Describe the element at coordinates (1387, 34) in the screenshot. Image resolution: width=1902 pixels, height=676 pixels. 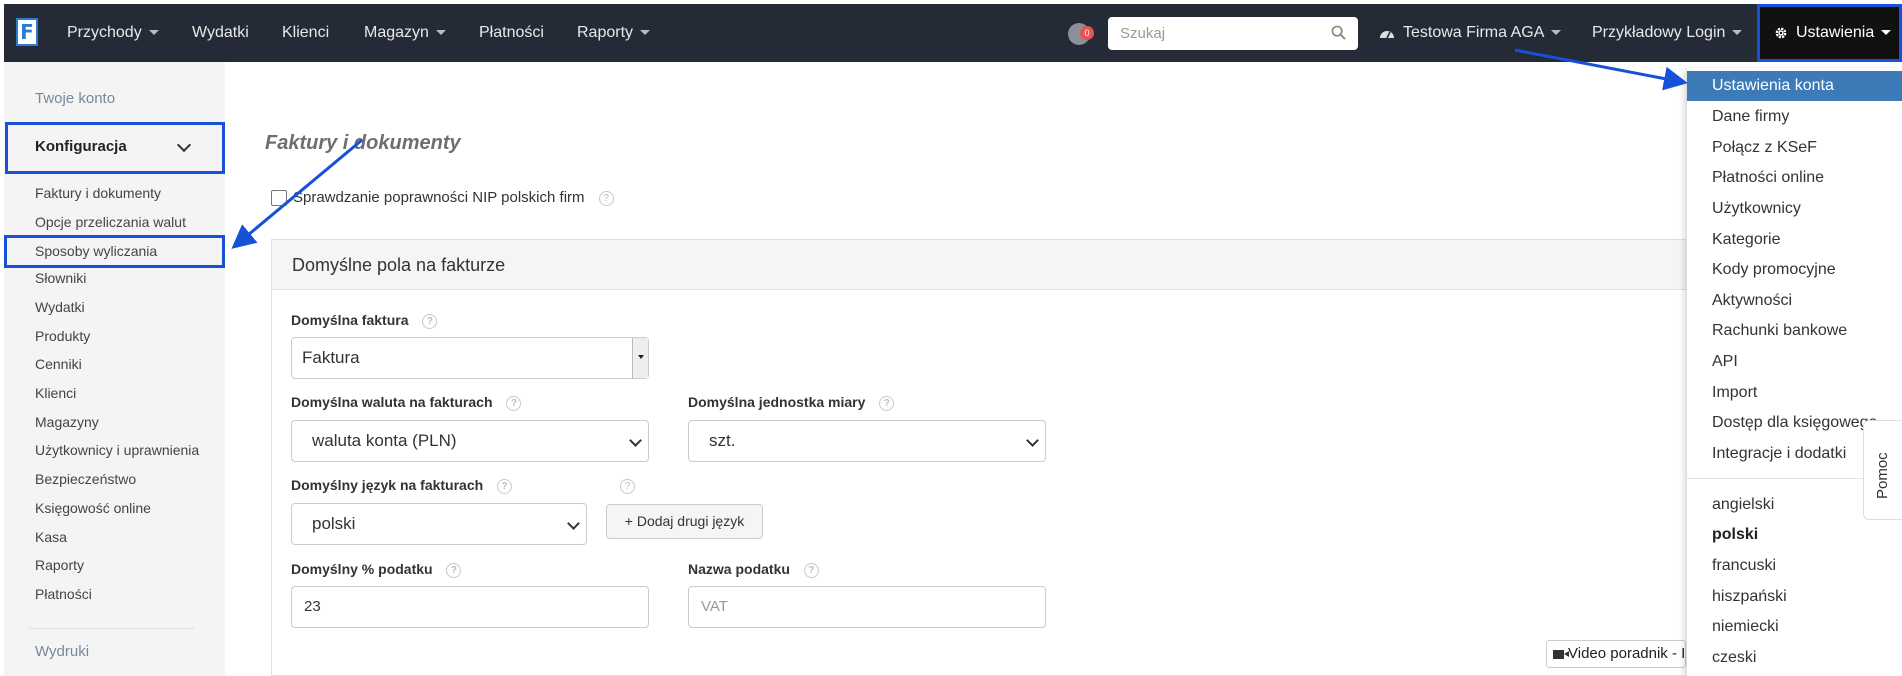
I see `dashboard-icon` at that location.